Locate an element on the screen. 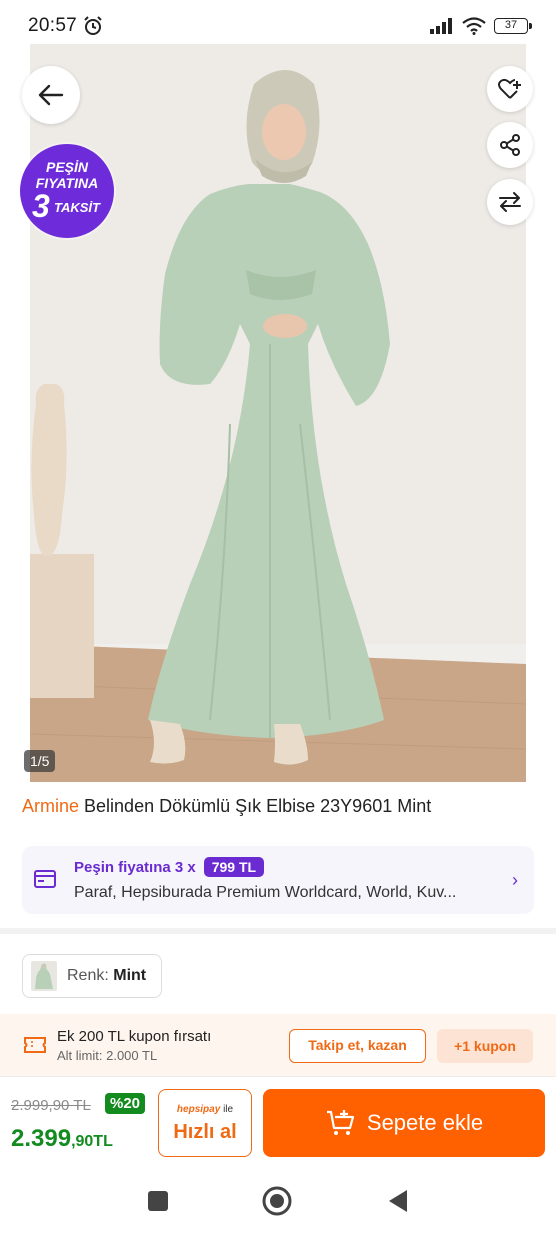  share-icon is located at coordinates (510, 145).